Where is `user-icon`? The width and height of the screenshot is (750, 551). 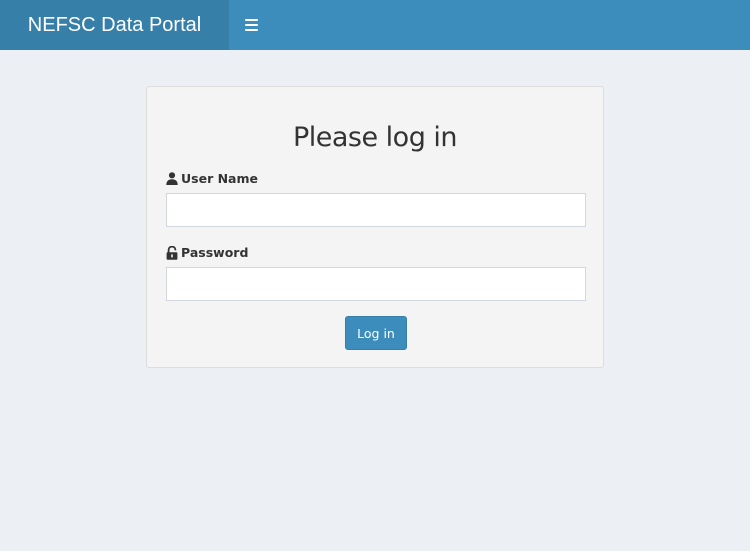
user-icon is located at coordinates (172, 178).